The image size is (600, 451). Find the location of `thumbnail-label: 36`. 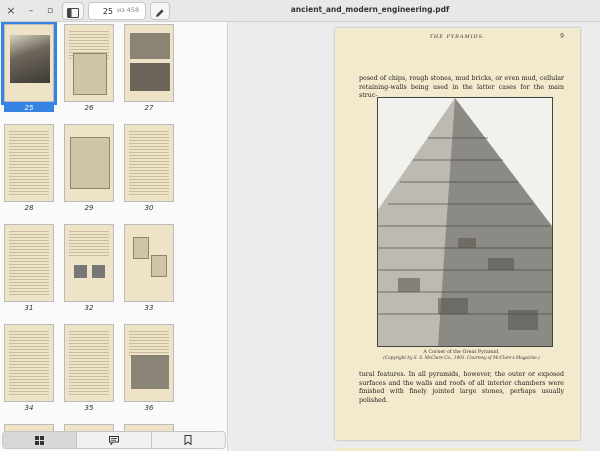

thumbnail-label: 36 is located at coordinates (149, 408).